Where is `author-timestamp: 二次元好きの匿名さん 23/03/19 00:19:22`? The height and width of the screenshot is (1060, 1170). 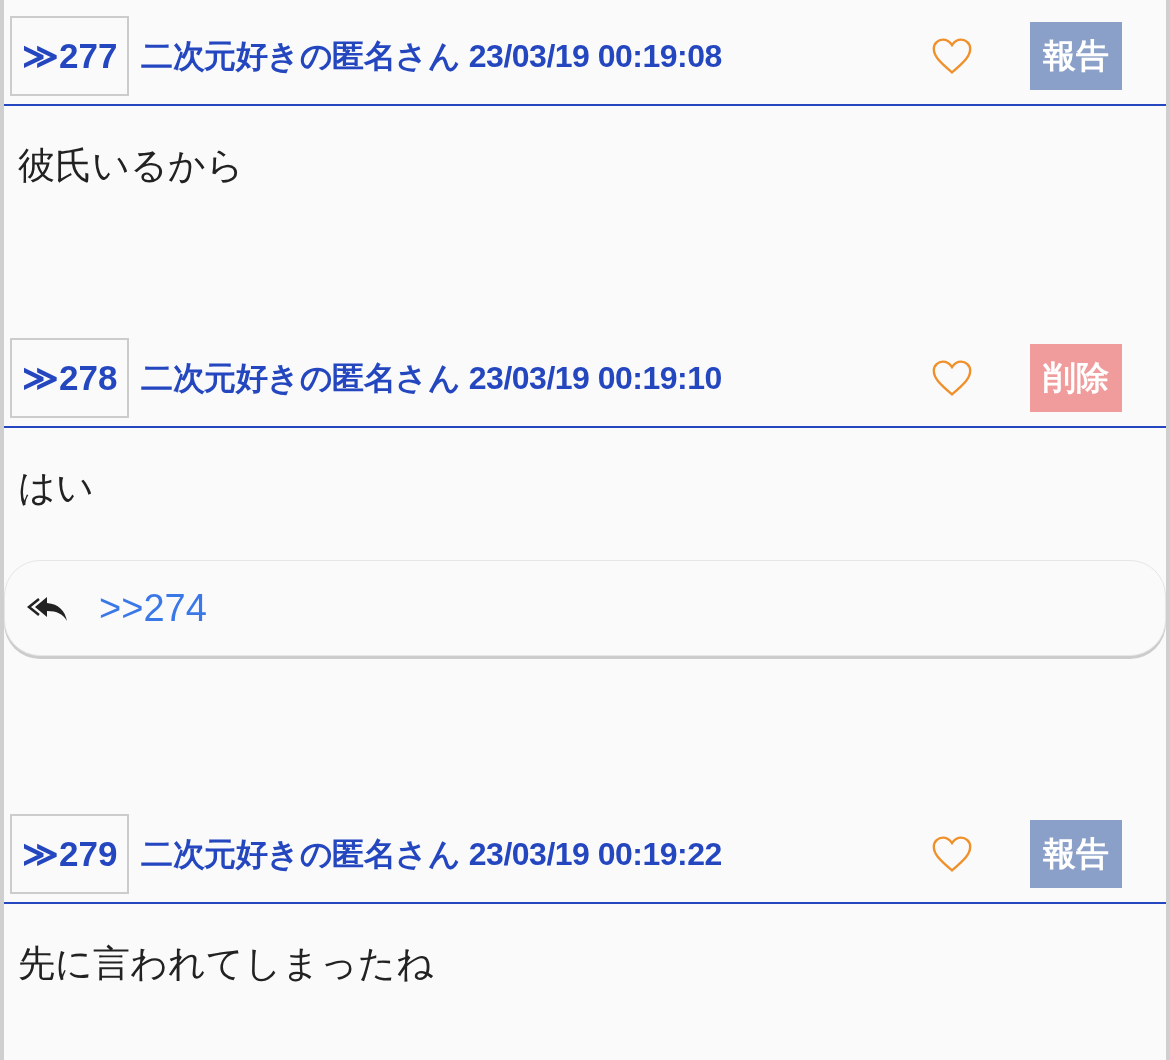
author-timestamp: 二次元好きの匿名さん 23/03/19 00:19:22 is located at coordinates (431, 854).